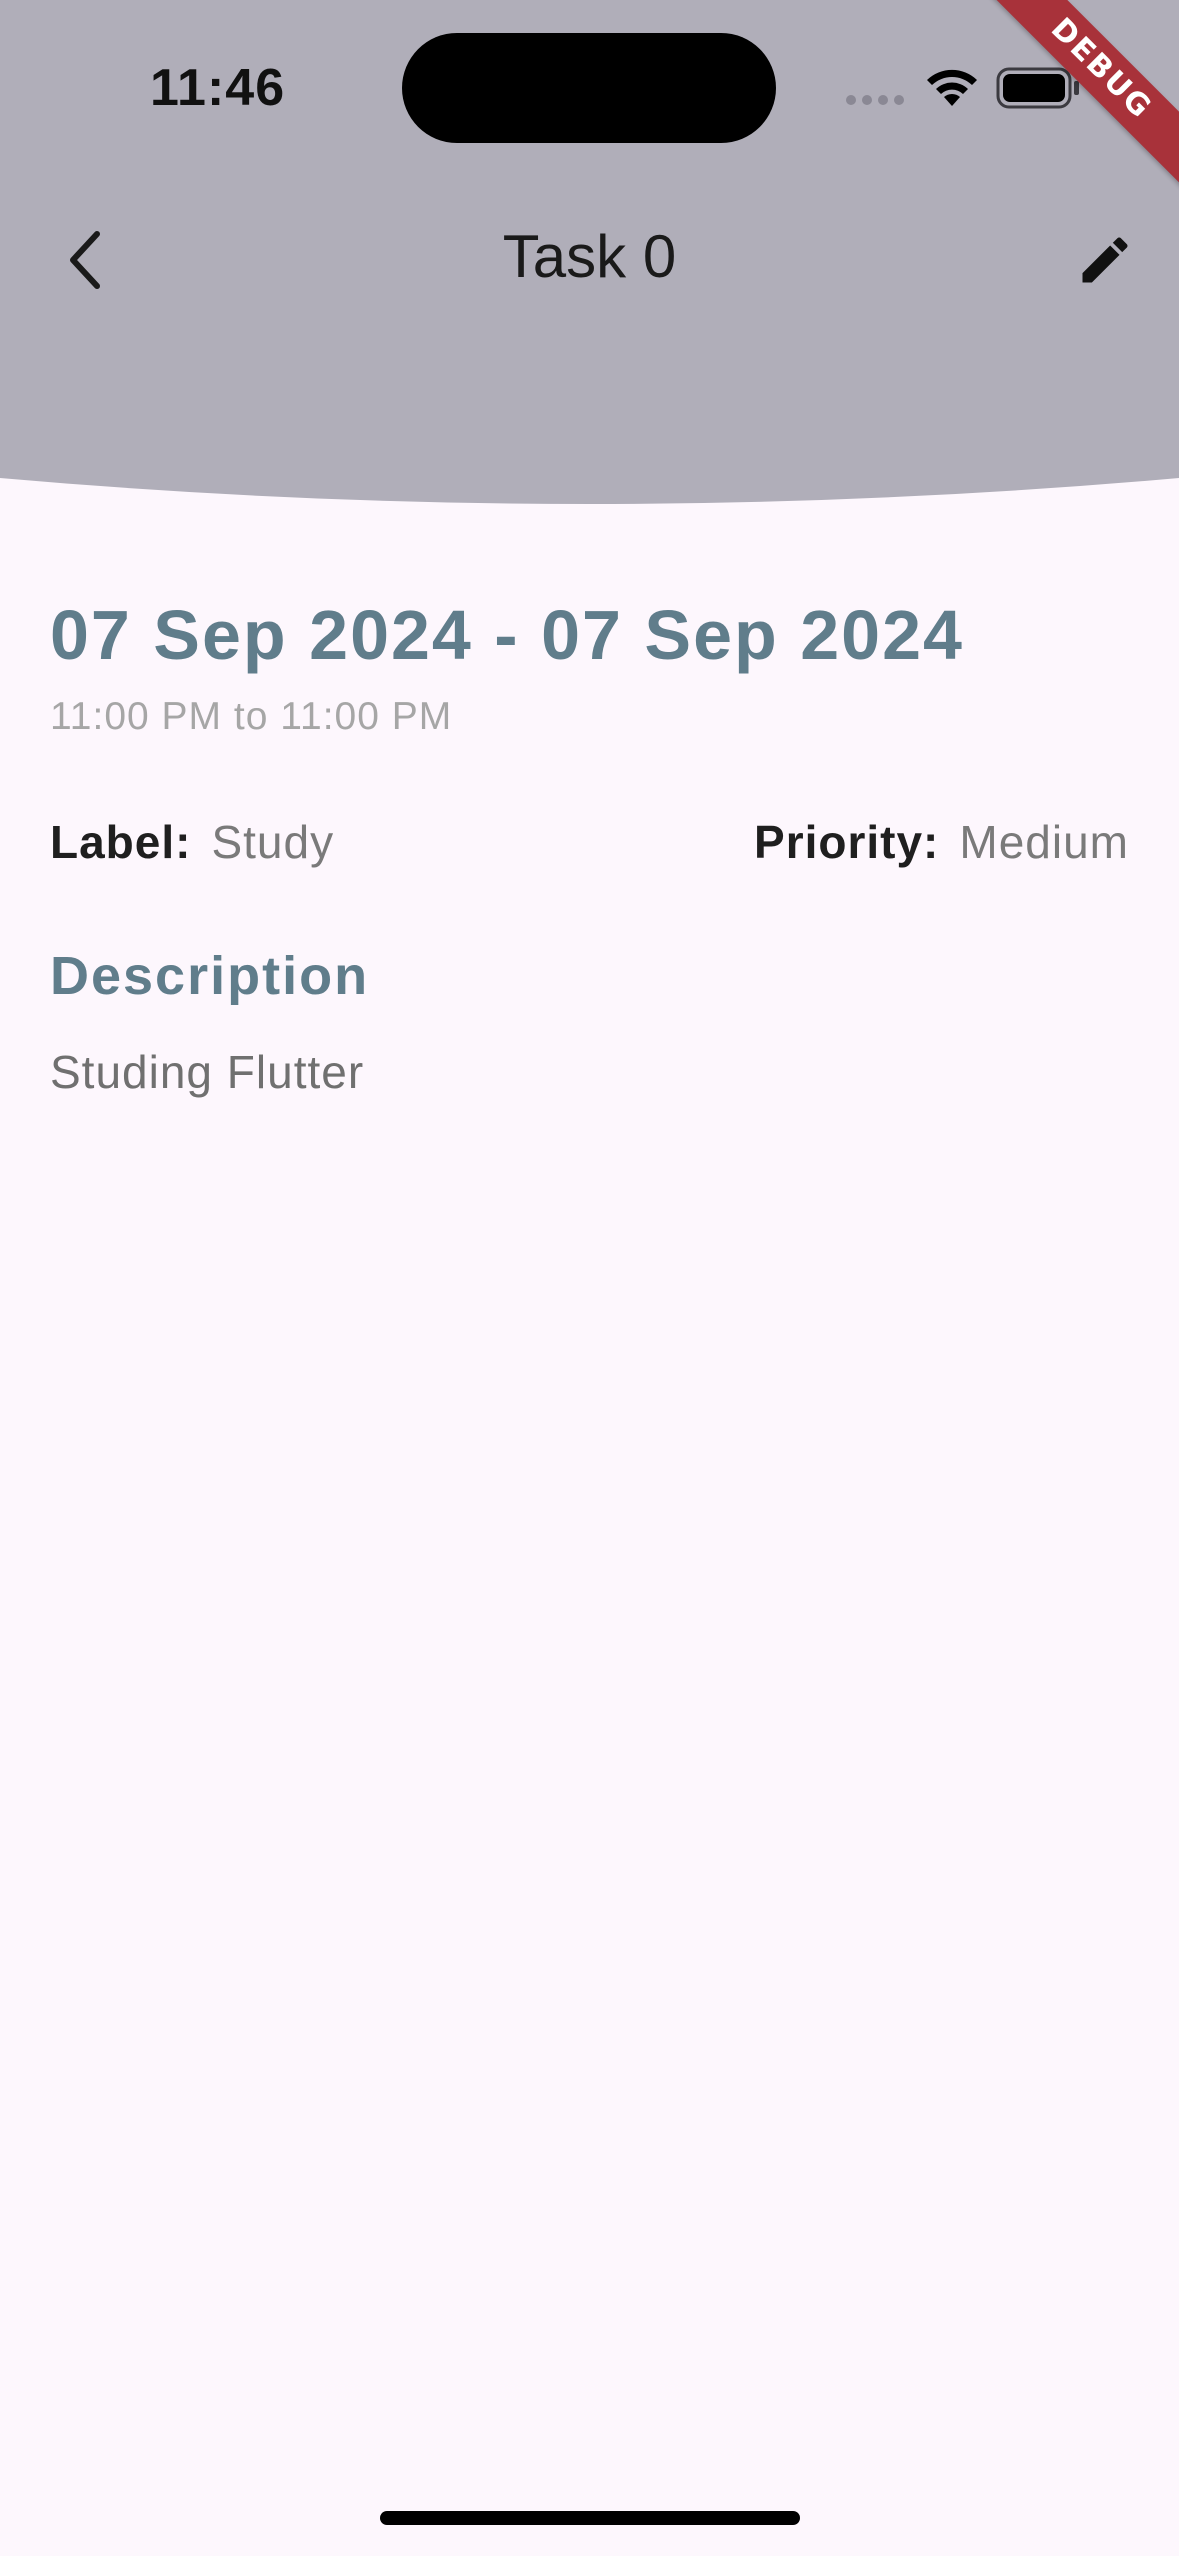 This screenshot has height=2556, width=1179. What do you see at coordinates (207, 1072) in the screenshot?
I see `description-text: Studing Flutter` at bounding box center [207, 1072].